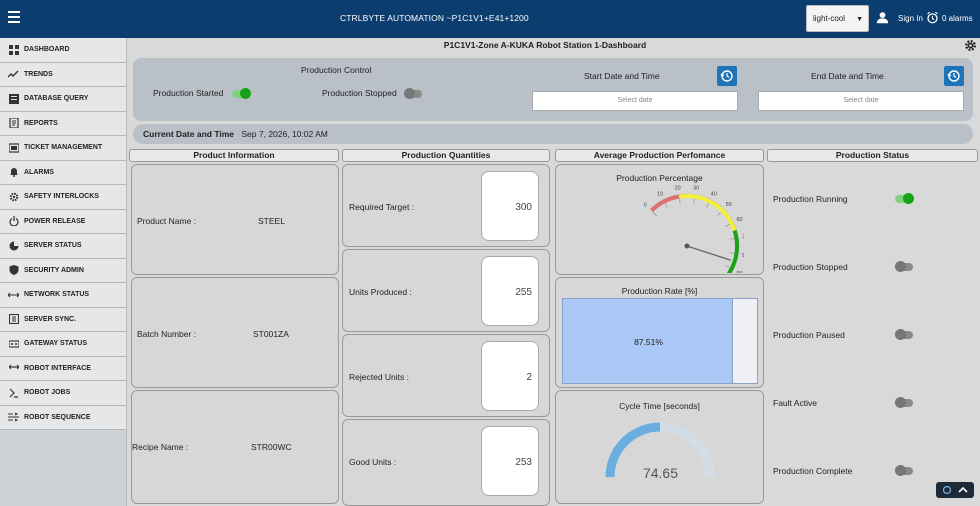 This screenshot has width=980, height=506. Describe the element at coordinates (13, 172) in the screenshot. I see `bell-icon` at that location.